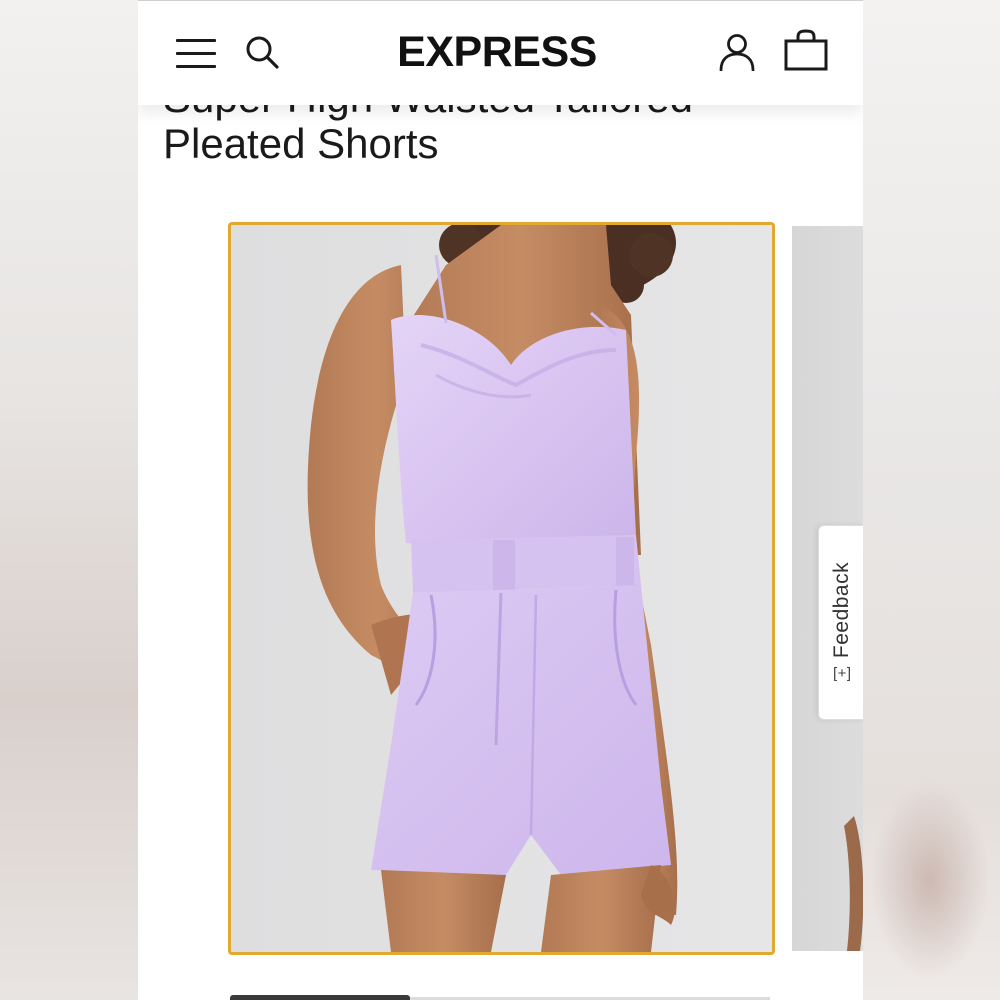  I want to click on carousel-progress-indicator, so click(320, 997).